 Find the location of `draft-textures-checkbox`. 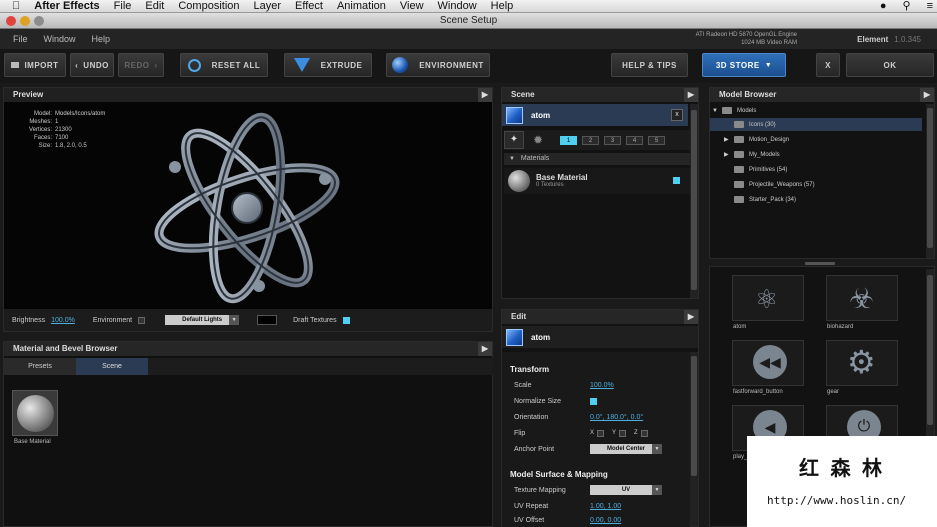

draft-textures-checkbox is located at coordinates (346, 320).